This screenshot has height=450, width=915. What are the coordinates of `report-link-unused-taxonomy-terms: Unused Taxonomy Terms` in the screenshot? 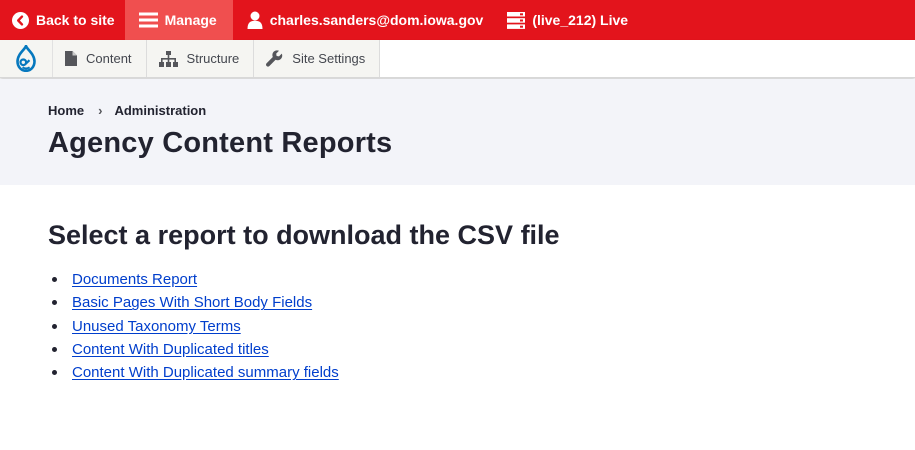 It's located at (156, 326).